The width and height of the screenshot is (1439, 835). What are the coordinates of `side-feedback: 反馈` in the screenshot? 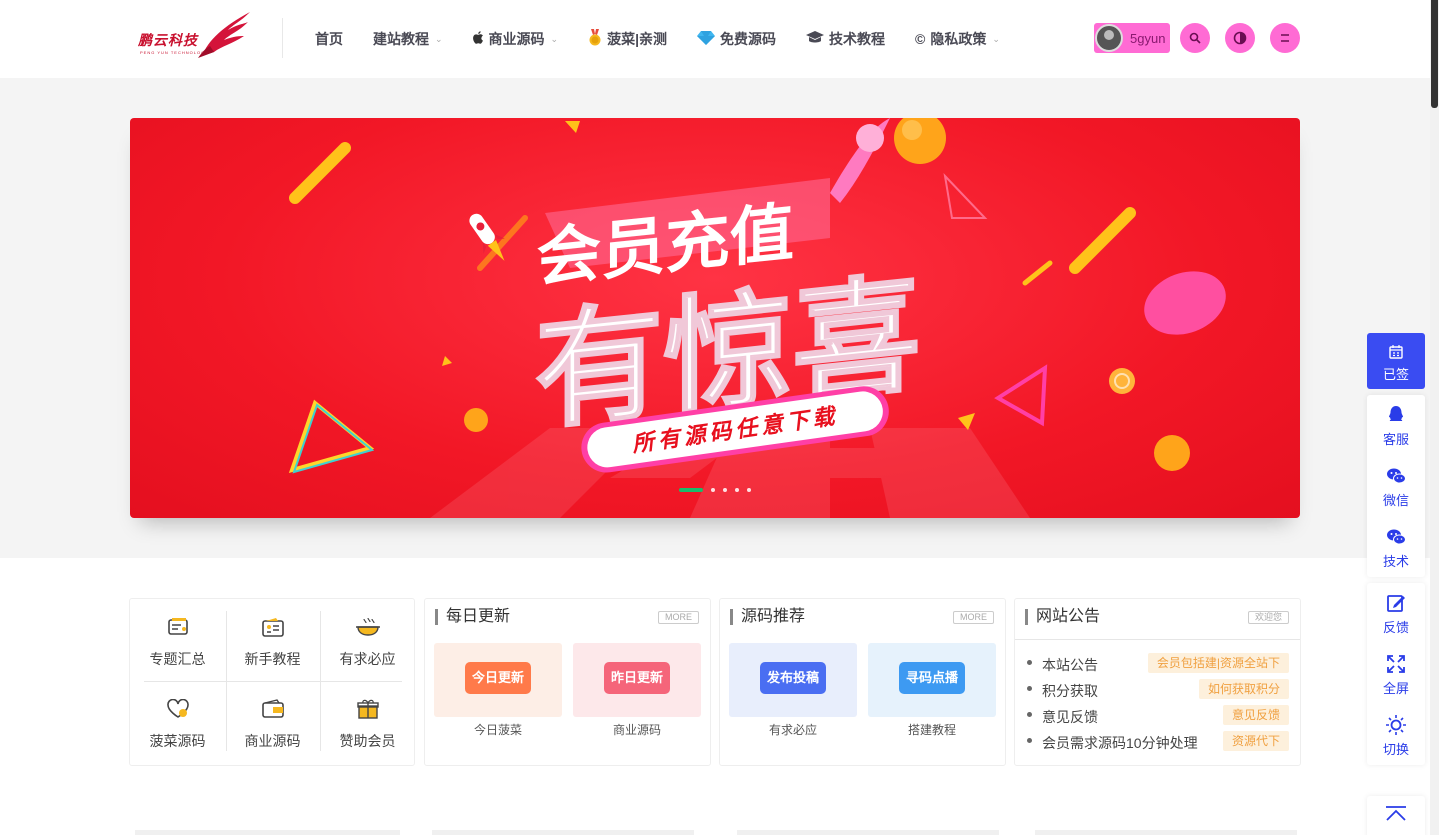 It's located at (1396, 611).